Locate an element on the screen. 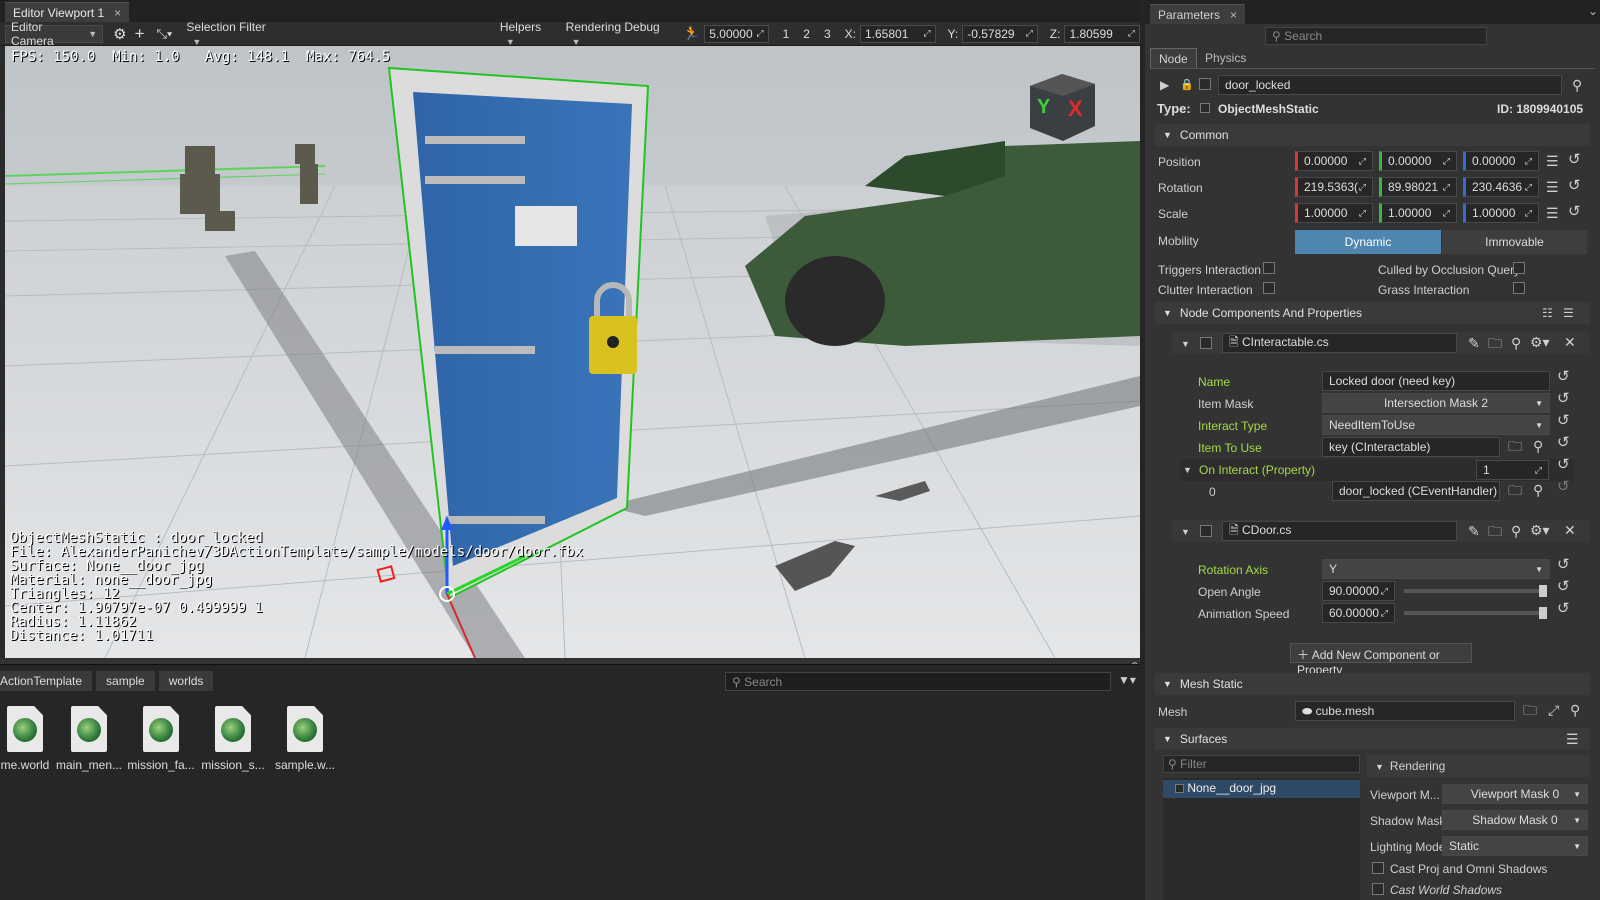 This screenshot has height=900, width=1600. section-mesh-static: ▼ Mesh Static is located at coordinates (1372, 684).